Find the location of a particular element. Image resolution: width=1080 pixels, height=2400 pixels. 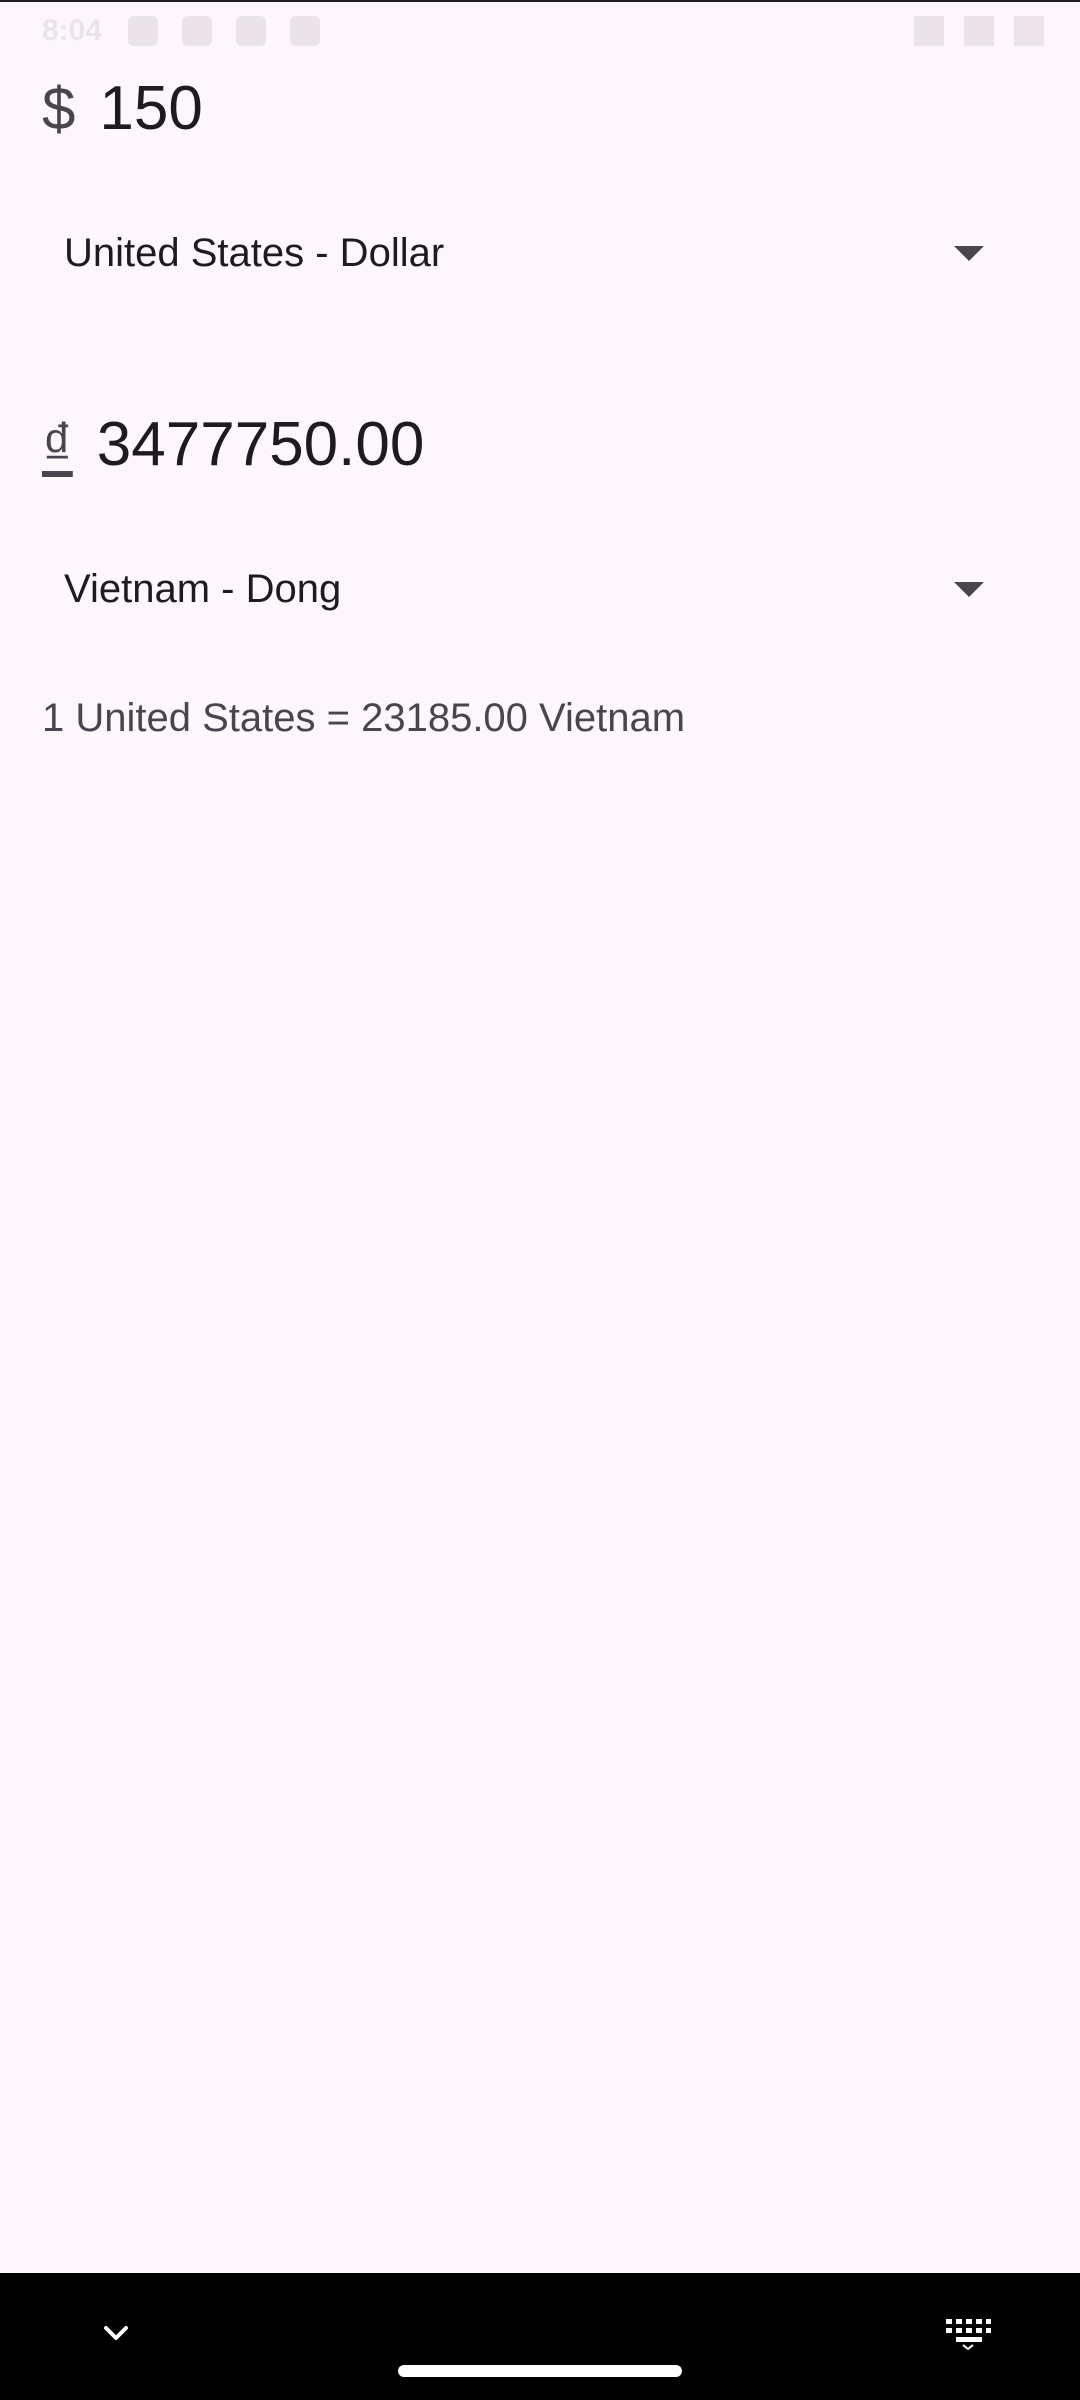

from-currency-label: United States - Dollar is located at coordinates (254, 252).